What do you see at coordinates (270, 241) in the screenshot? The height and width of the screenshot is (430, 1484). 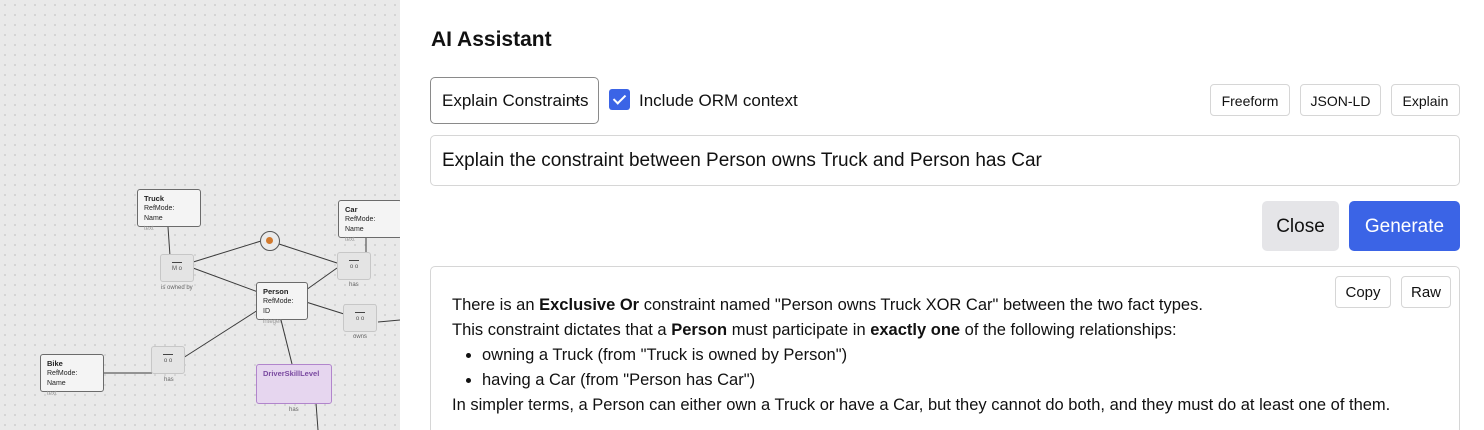 I see `xor-constraint-icon` at bounding box center [270, 241].